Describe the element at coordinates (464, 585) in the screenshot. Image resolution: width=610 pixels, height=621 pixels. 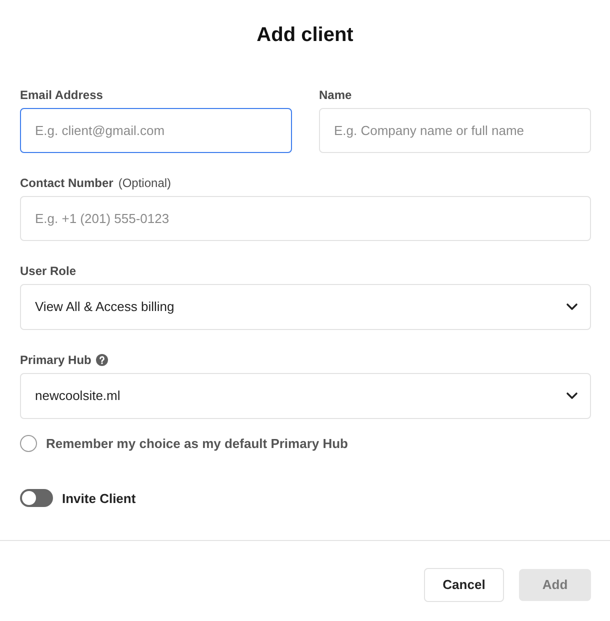
I see `cancel-button: Cancel` at that location.